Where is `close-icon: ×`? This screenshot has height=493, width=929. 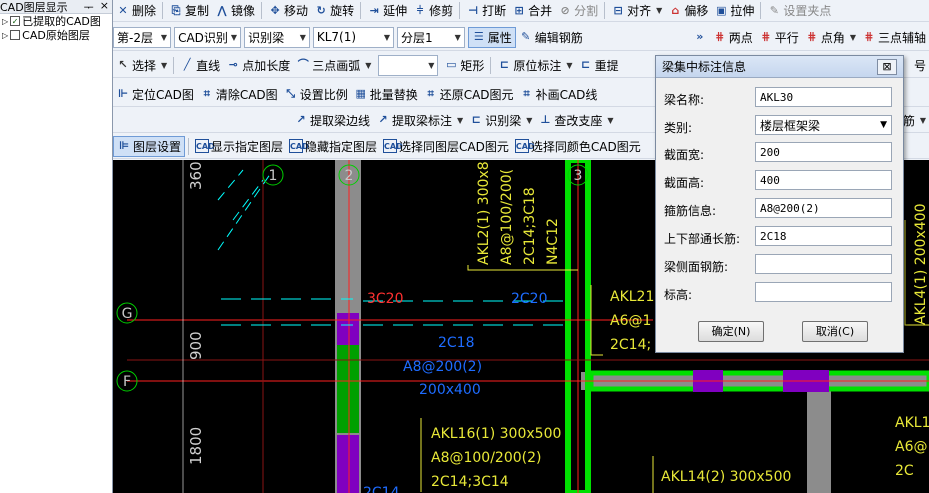
close-icon: × is located at coordinates (104, 7).